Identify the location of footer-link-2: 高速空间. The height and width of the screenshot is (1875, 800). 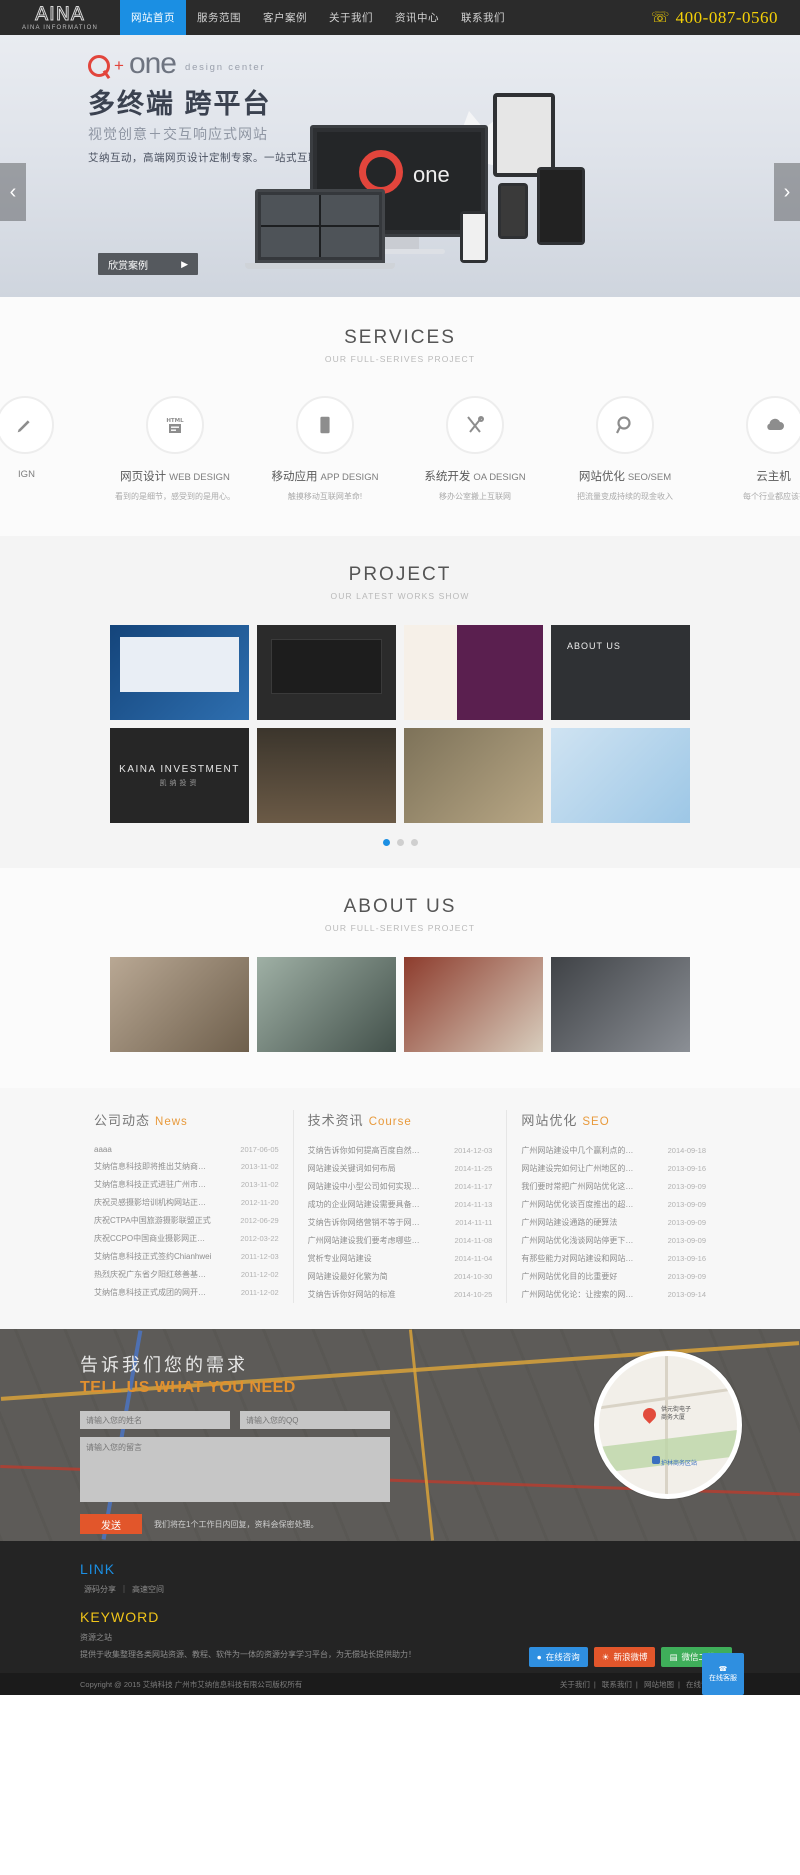
(148, 1589).